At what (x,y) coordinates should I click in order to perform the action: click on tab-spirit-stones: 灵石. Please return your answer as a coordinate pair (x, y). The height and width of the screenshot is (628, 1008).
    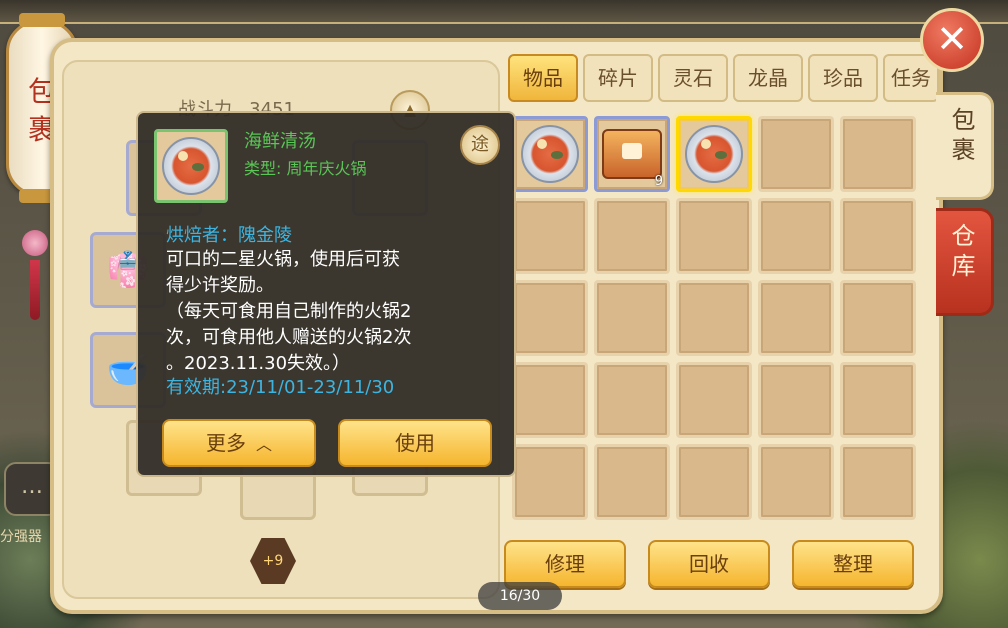
    Looking at the image, I should click on (693, 78).